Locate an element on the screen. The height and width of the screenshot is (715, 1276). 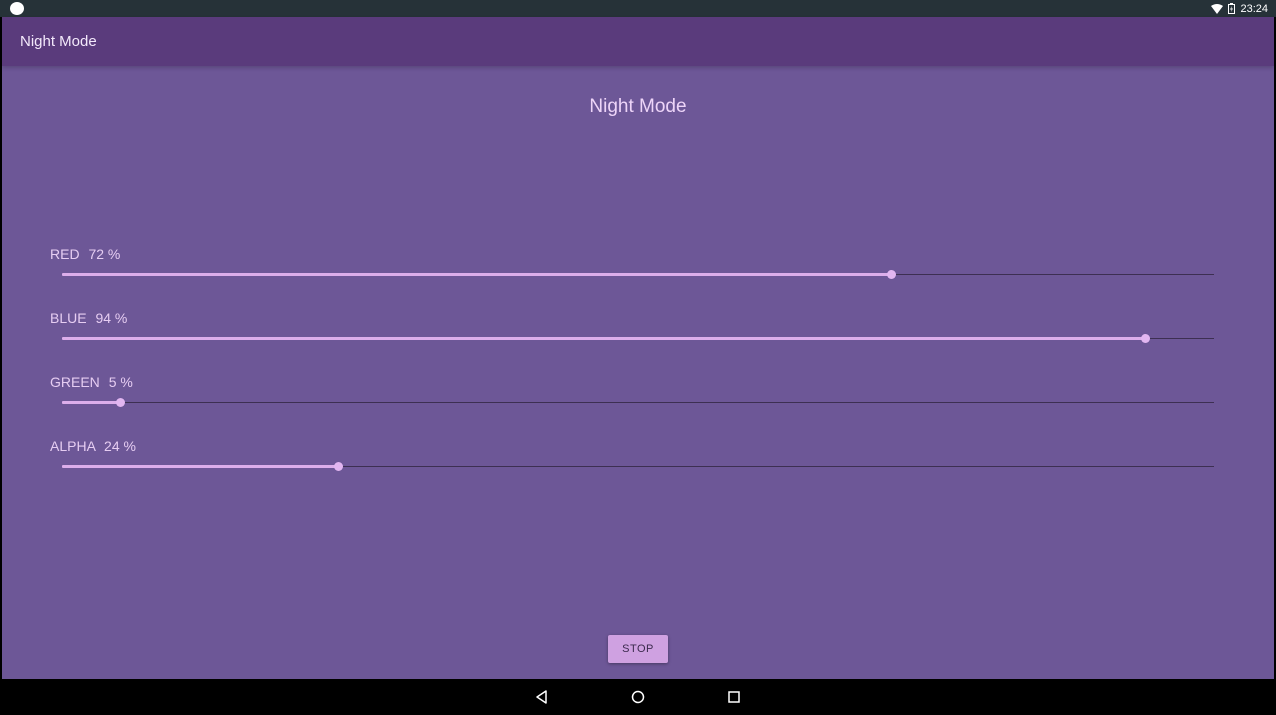
home-icon is located at coordinates (638, 697).